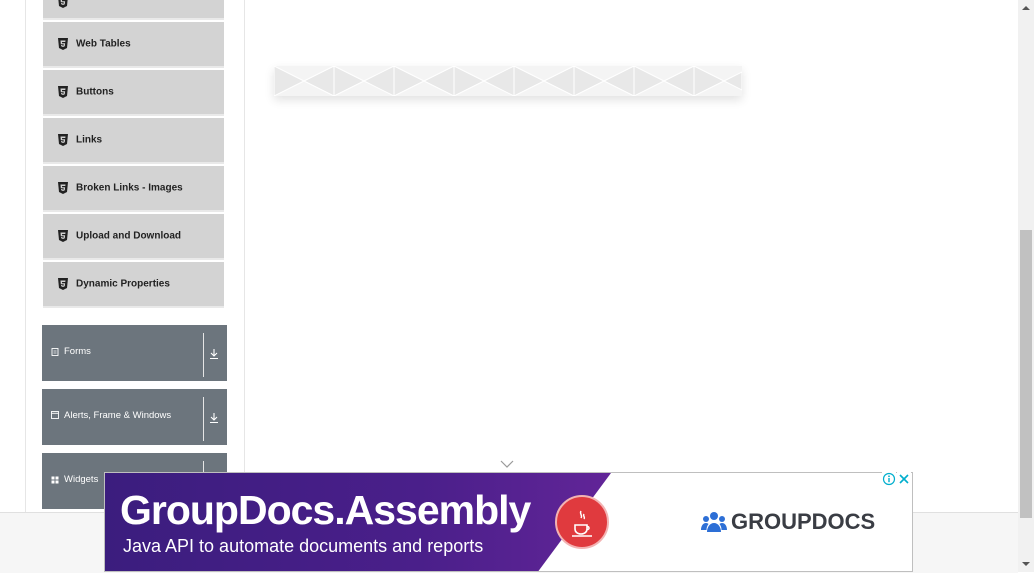  I want to click on java-logo-icon, so click(582, 522).